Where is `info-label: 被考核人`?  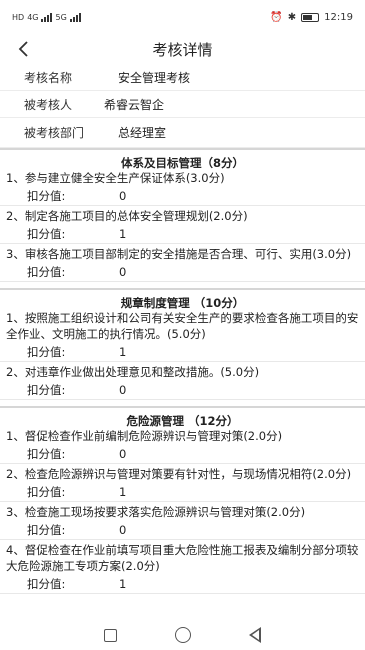
info-label: 被考核人 is located at coordinates (48, 104).